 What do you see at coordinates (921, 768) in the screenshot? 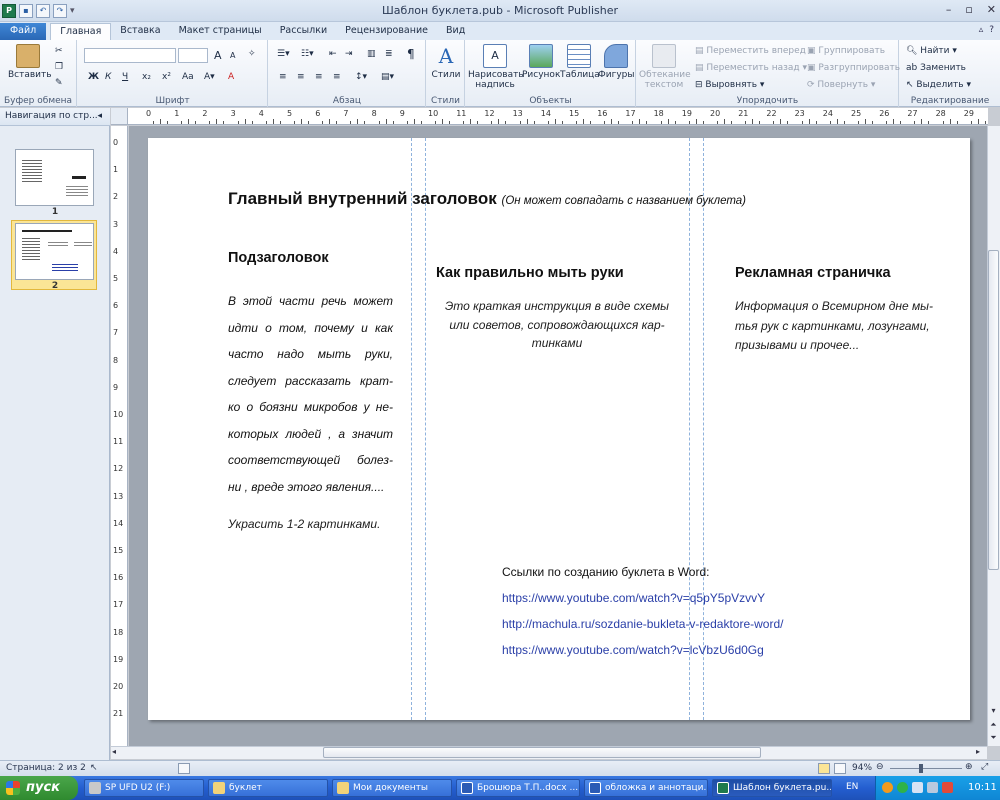
I see `zoom-slider-thumb` at bounding box center [921, 768].